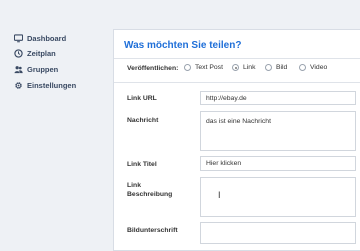 This screenshot has width=360, height=251. I want to click on bildunterschrift-label: Bildunterschrift, so click(152, 230).